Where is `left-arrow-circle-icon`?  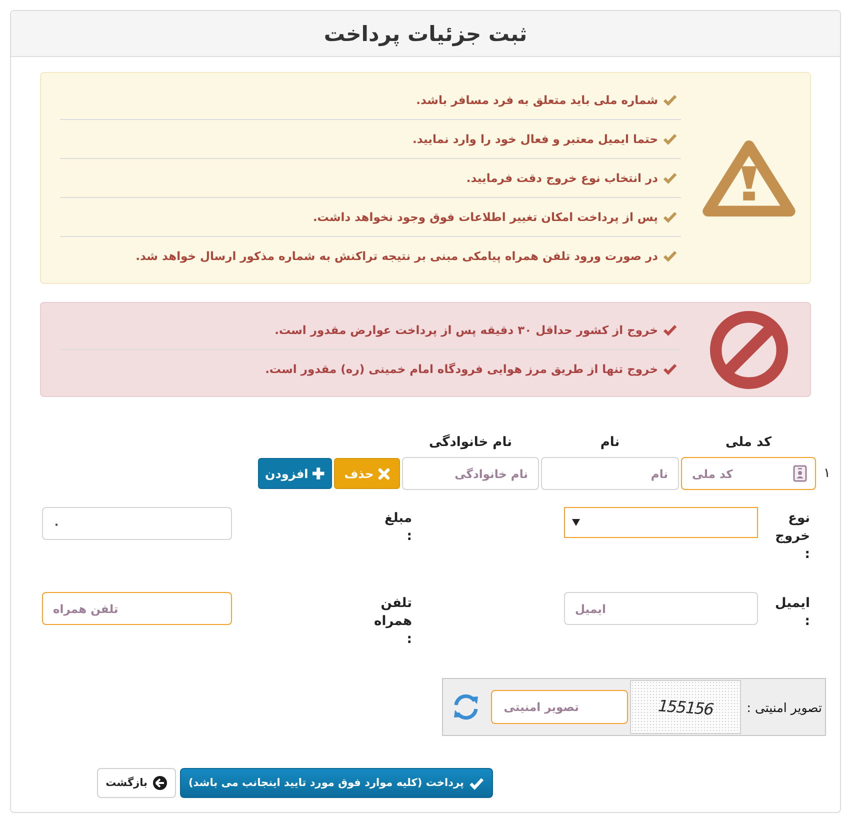 left-arrow-circle-icon is located at coordinates (159, 783).